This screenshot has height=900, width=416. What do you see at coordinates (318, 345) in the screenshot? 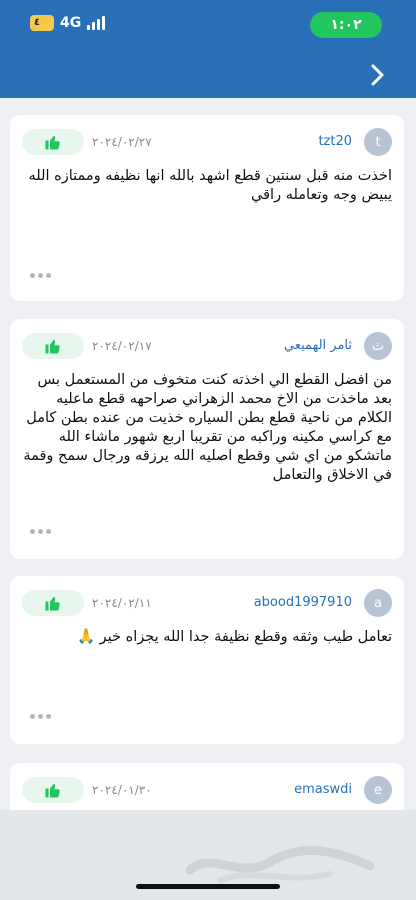
I see `review-username: ثامر الهميعي` at bounding box center [318, 345].